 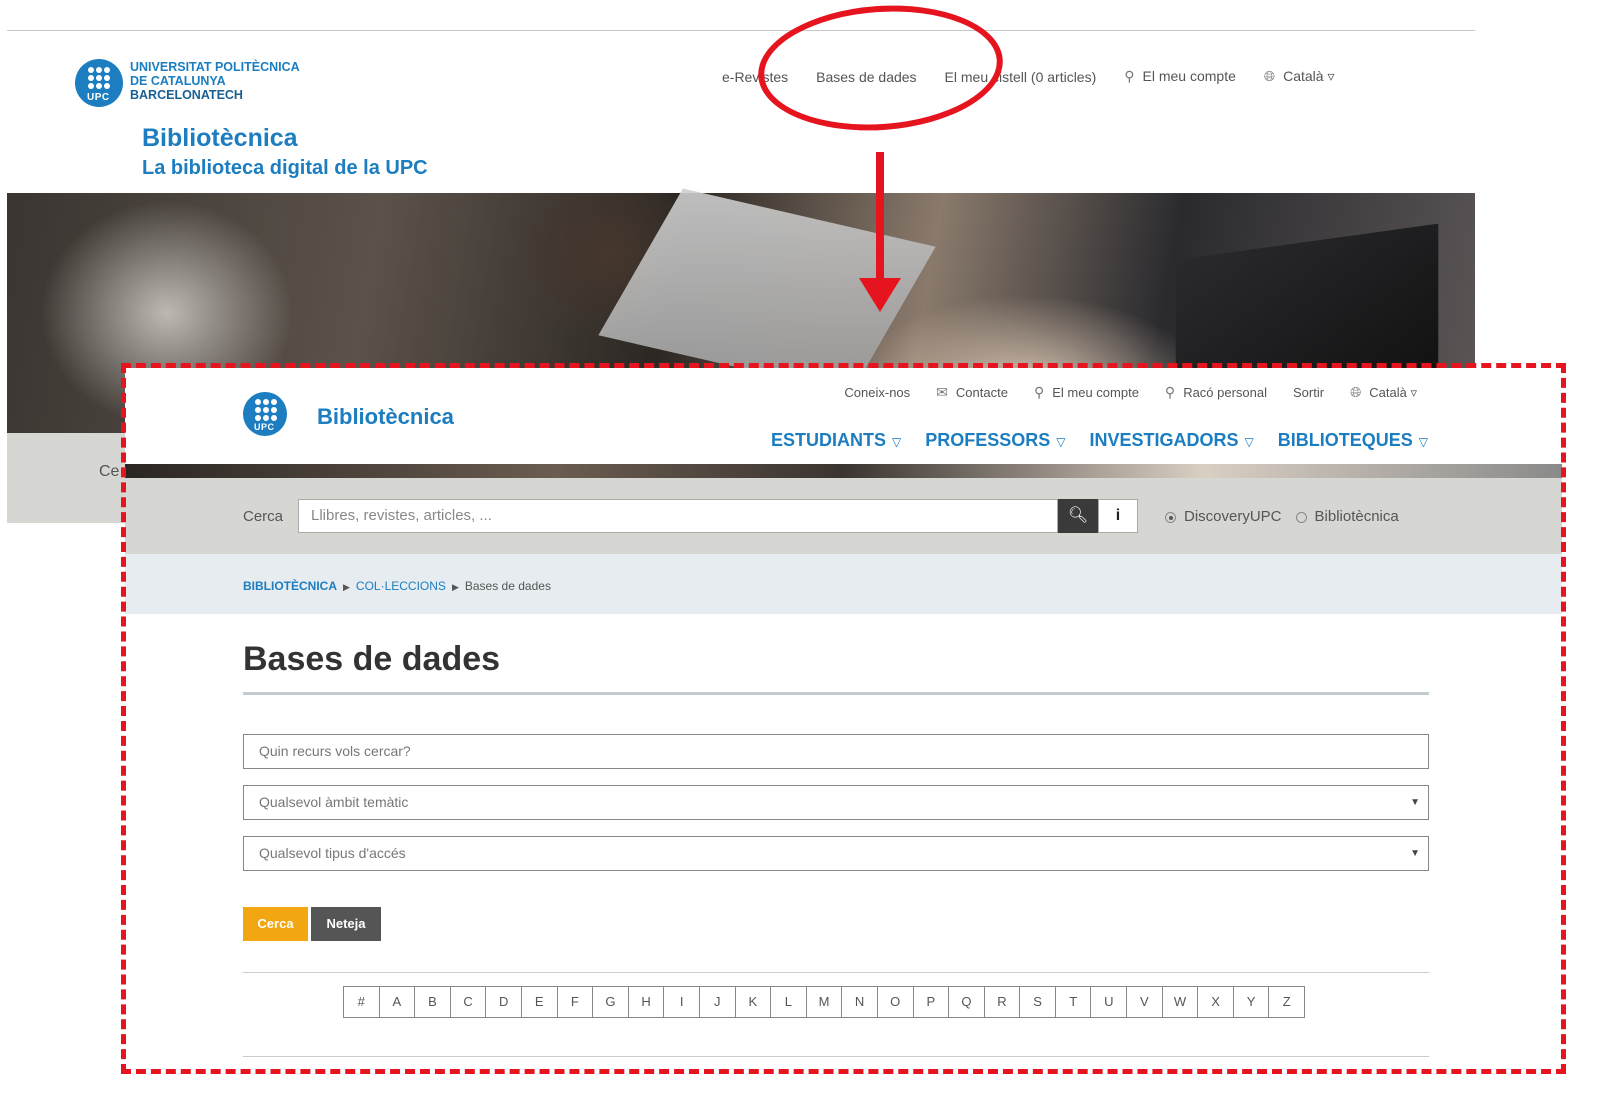 What do you see at coordinates (1129, 76) in the screenshot?
I see `user-icon: ⚲` at bounding box center [1129, 76].